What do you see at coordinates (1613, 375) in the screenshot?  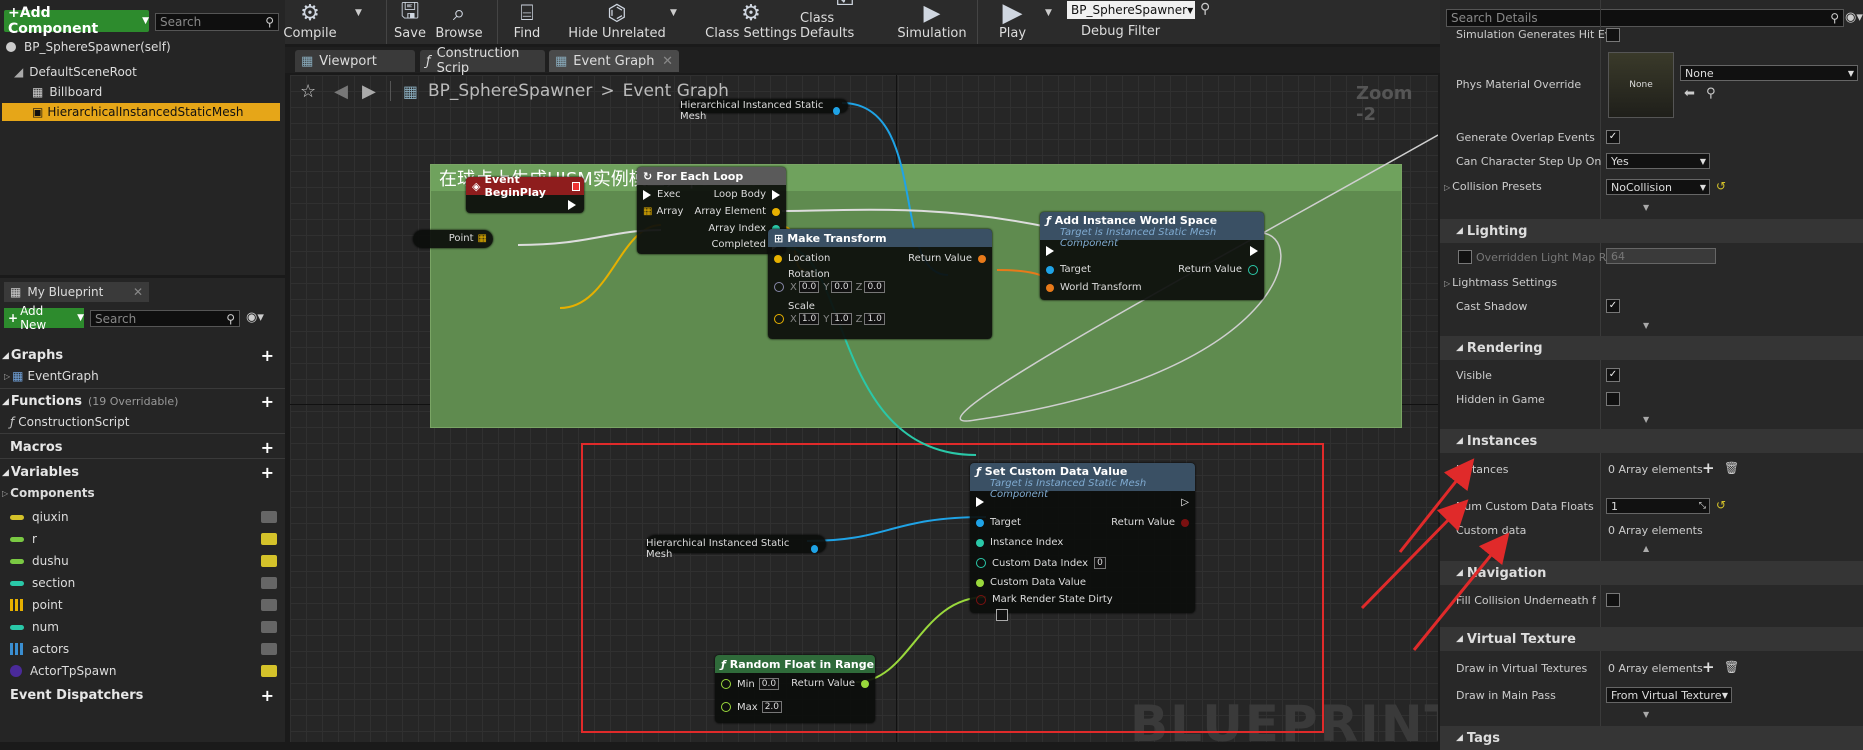 I see `visible-checkbox: ✓` at bounding box center [1613, 375].